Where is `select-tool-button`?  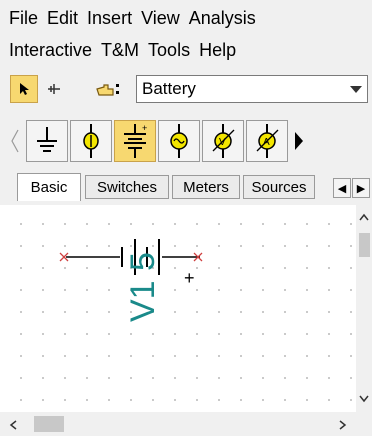 select-tool-button is located at coordinates (24, 89).